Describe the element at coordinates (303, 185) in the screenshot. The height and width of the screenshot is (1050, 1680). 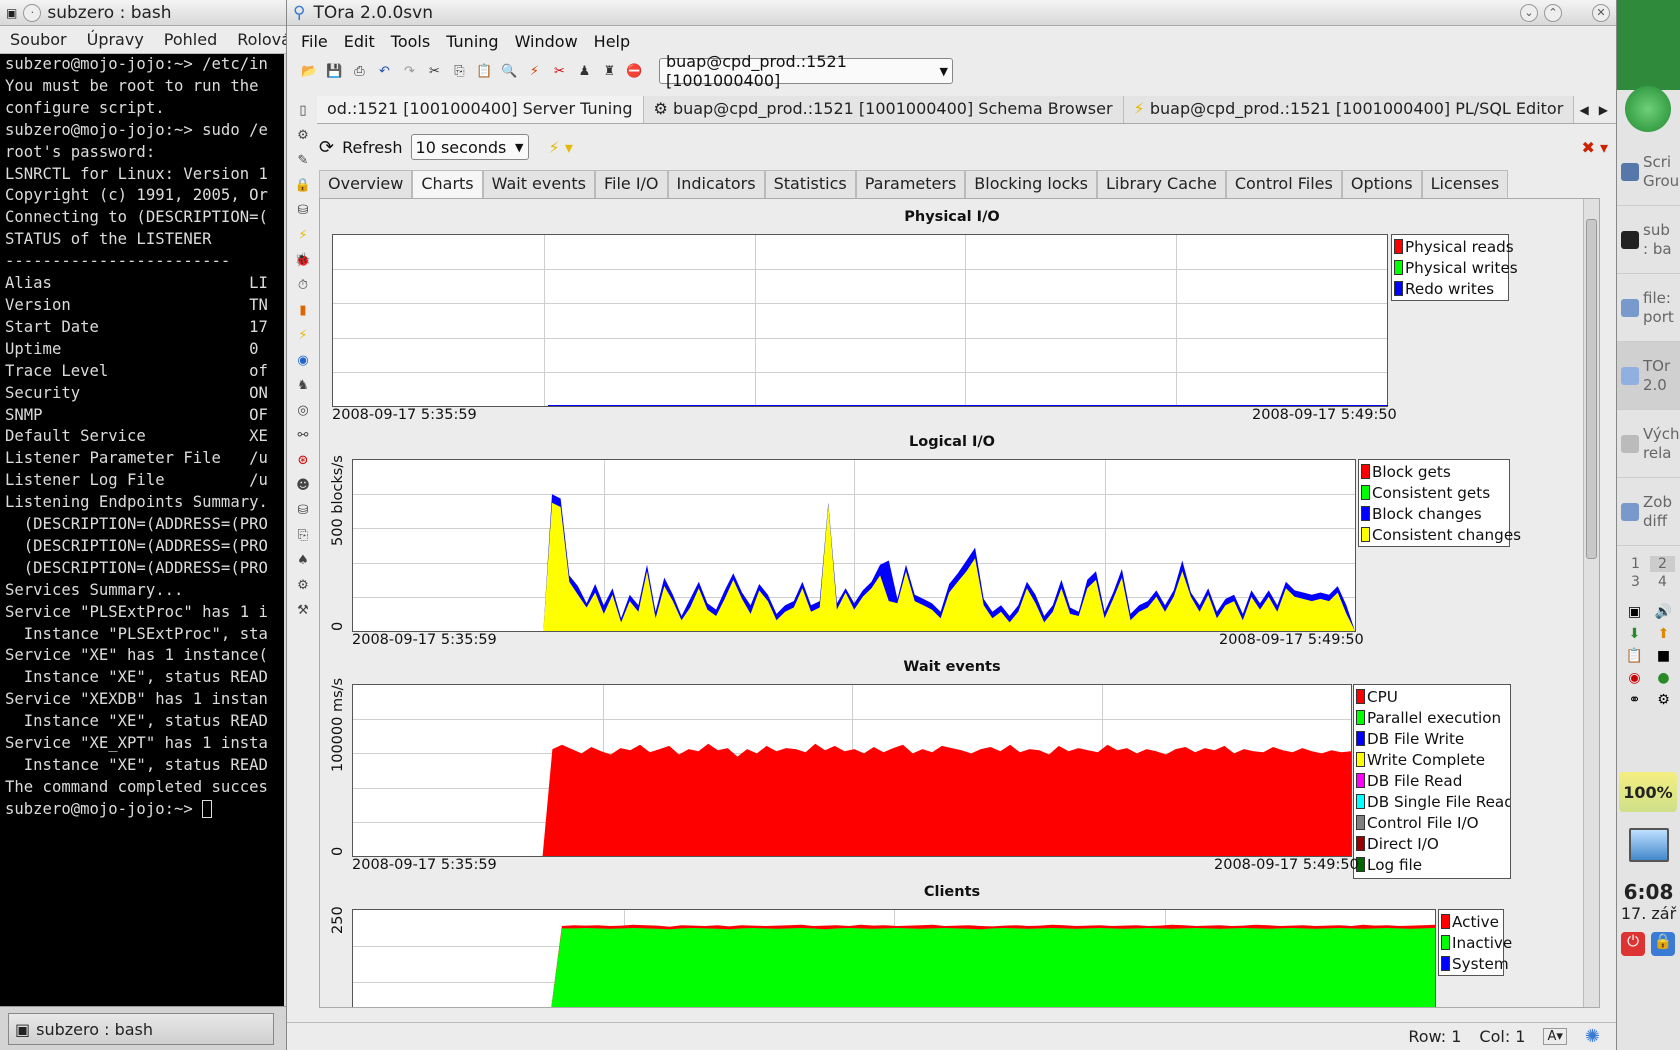
I see `lock-icon: 🔒` at that location.